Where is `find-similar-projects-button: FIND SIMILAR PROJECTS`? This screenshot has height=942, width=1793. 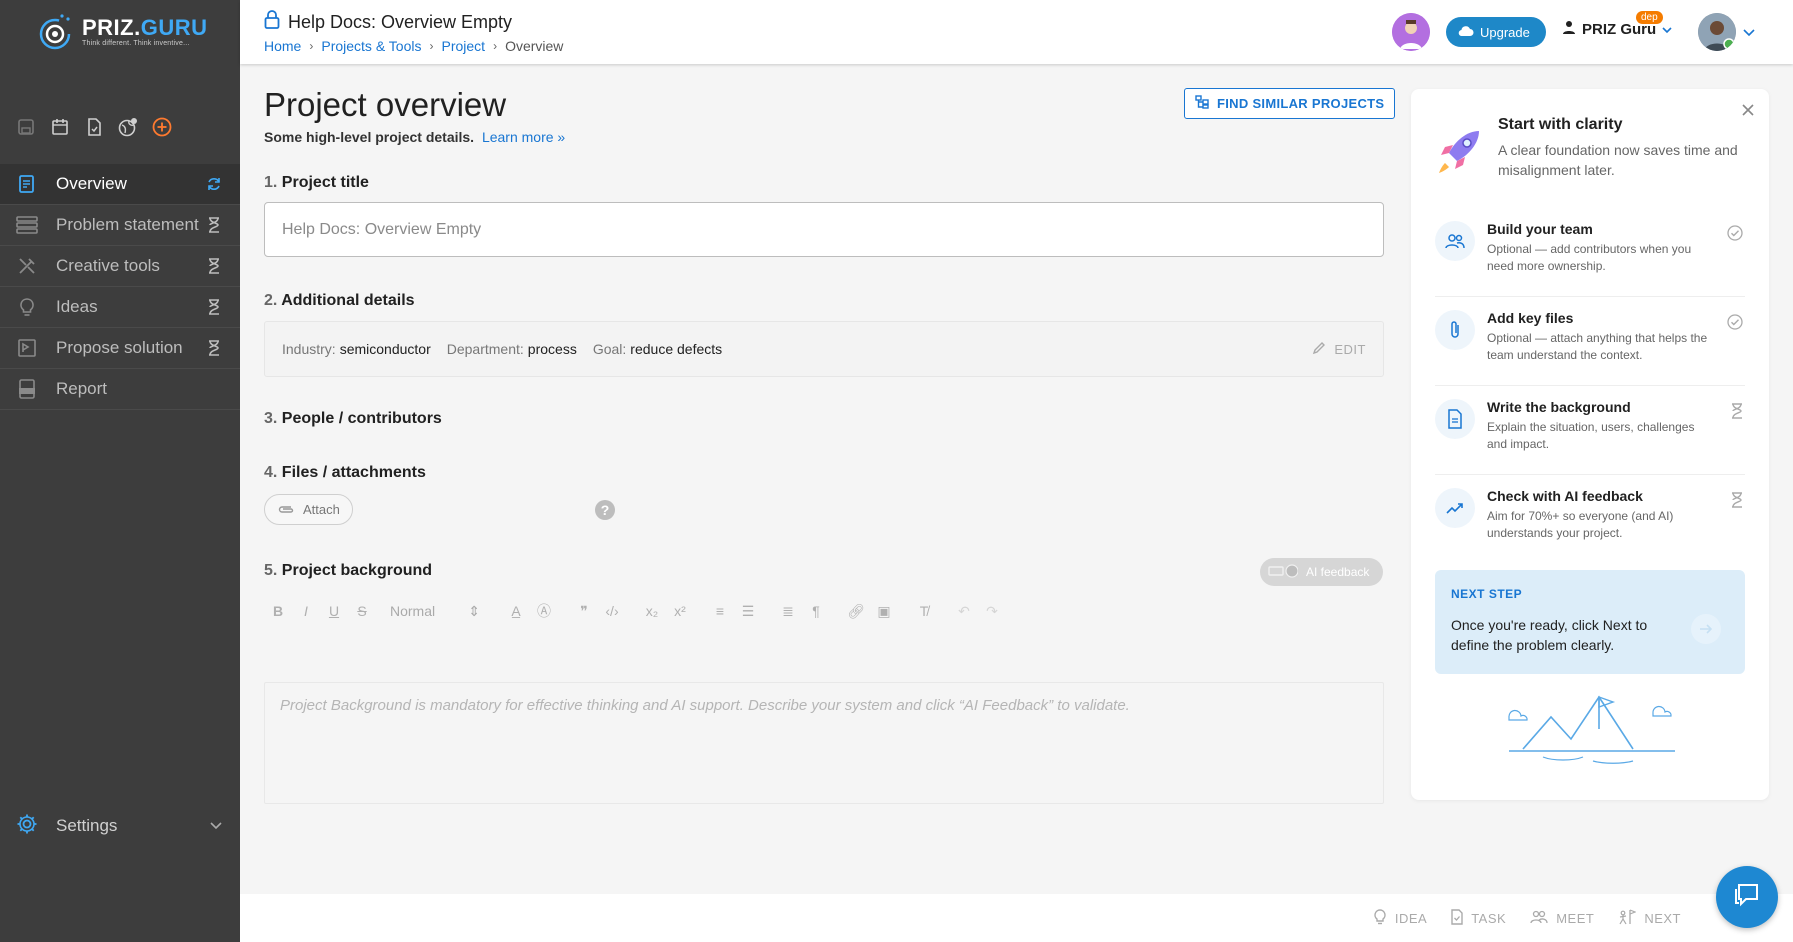 find-similar-projects-button: FIND SIMILAR PROJECTS is located at coordinates (1290, 103).